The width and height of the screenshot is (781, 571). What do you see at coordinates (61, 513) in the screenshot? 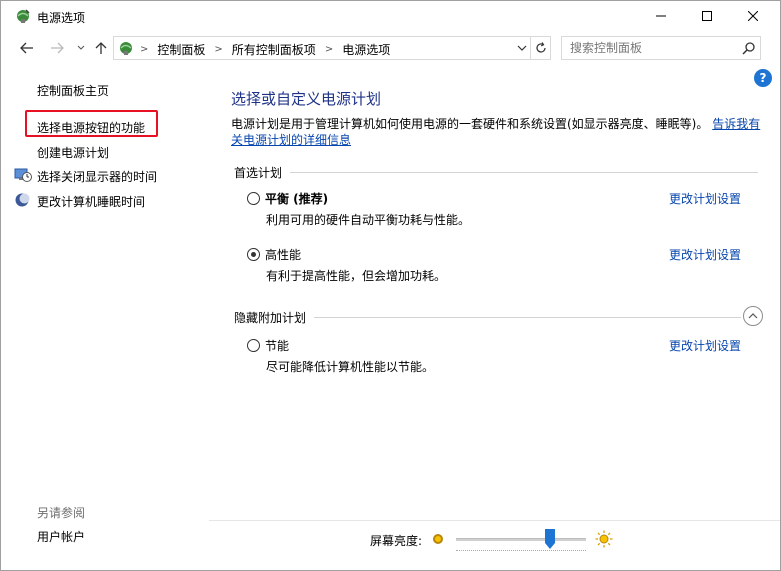
I see `see-also-heading: 另请参阅` at bounding box center [61, 513].